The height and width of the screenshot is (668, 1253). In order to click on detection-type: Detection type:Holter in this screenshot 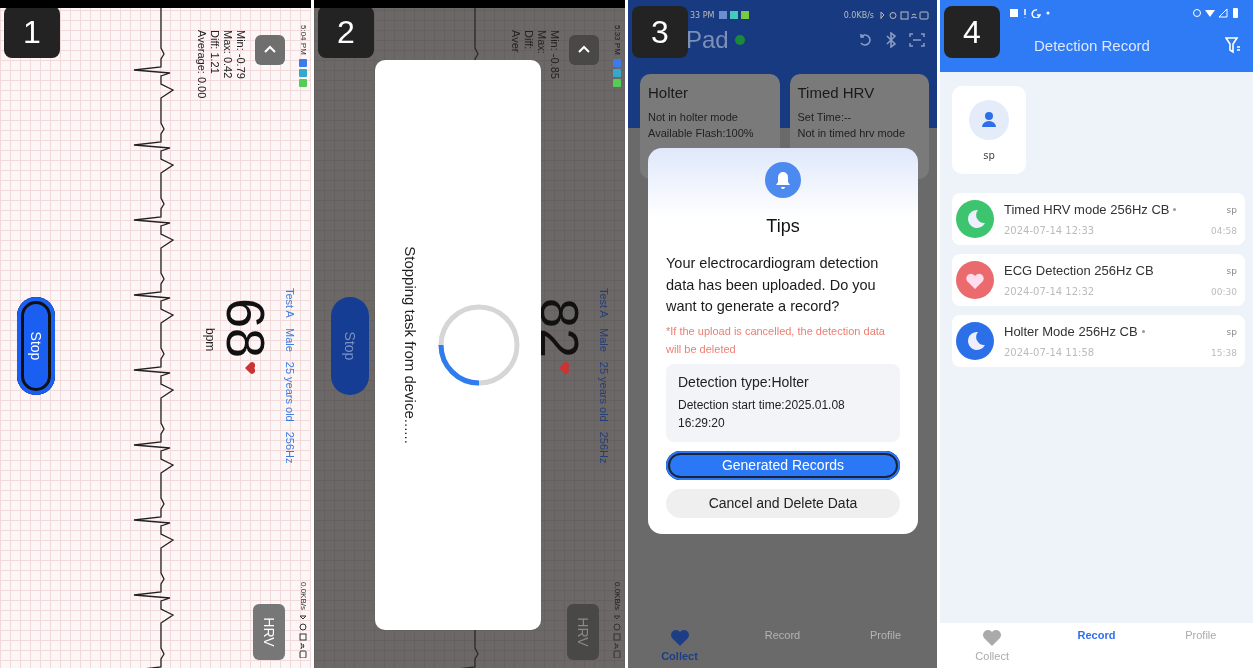, I will do `click(744, 381)`.